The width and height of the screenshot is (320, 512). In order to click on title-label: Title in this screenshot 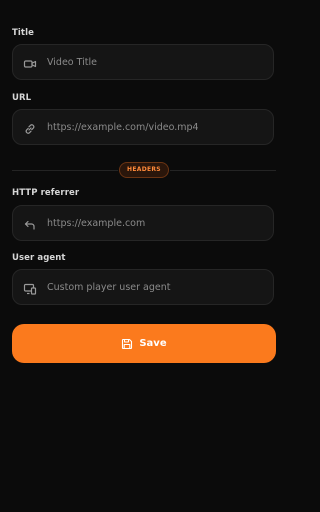, I will do `click(23, 33)`.